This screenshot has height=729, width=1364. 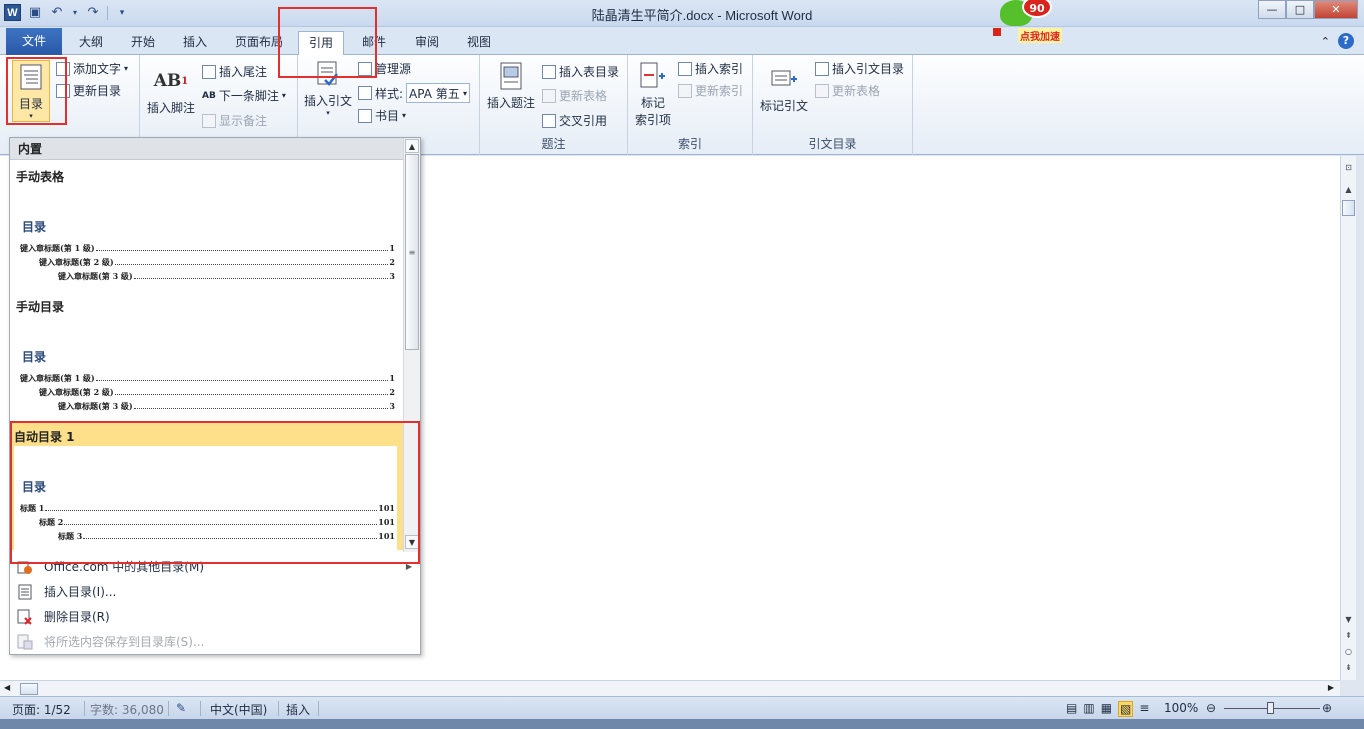 What do you see at coordinates (29, 689) in the screenshot?
I see `horizontal-scroll-thumb` at bounding box center [29, 689].